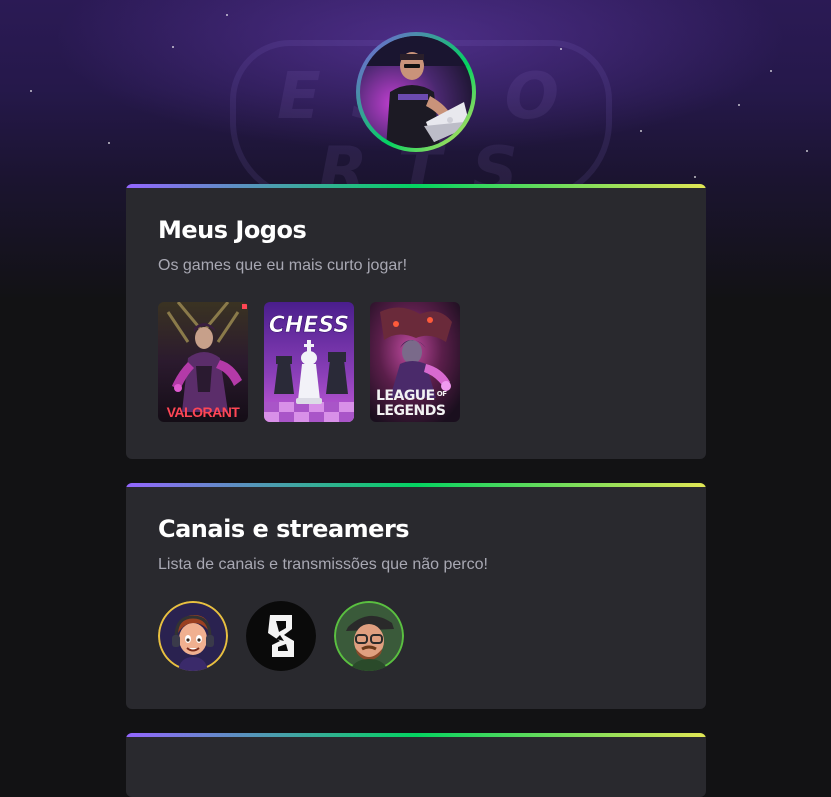 The width and height of the screenshot is (831, 797). I want to click on chess-title: CHESS, so click(309, 325).